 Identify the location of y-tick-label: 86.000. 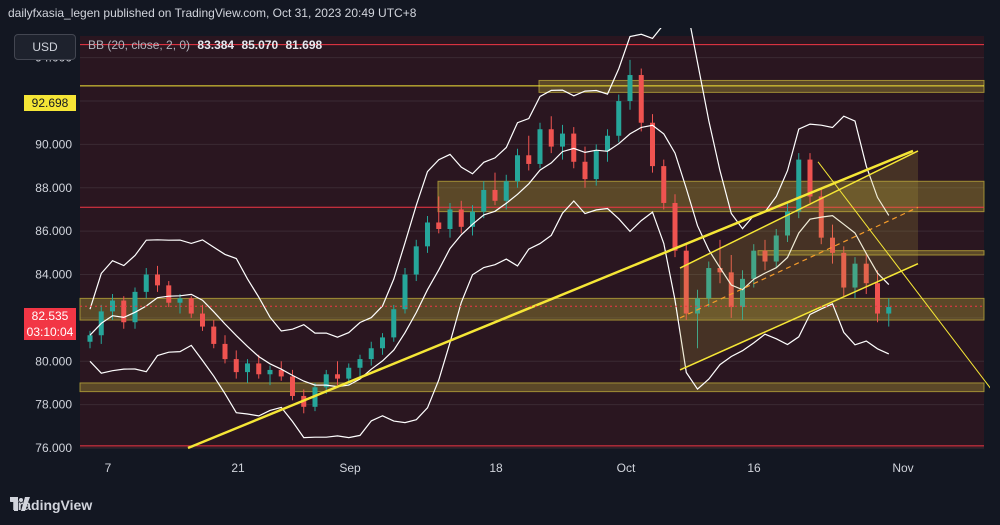
(53, 231).